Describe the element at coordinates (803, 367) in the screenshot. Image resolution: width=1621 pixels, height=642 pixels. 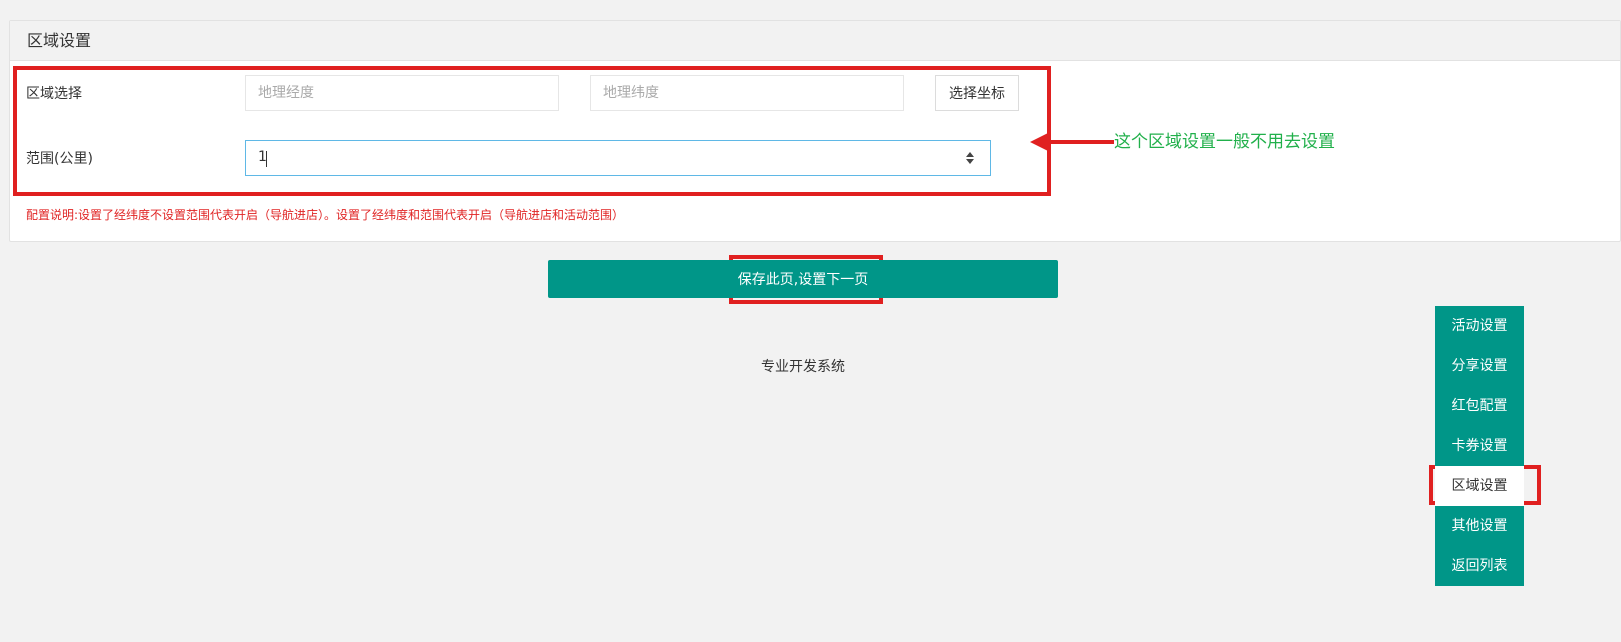
I see `footer-text: 专业开发系统` at that location.